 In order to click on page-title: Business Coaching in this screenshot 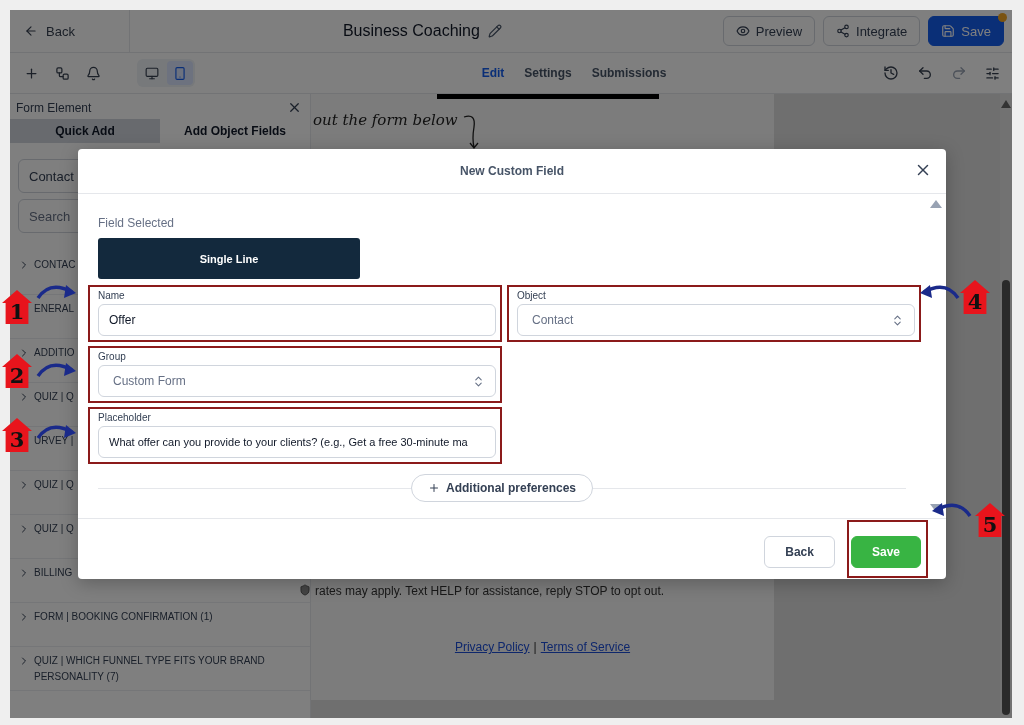, I will do `click(411, 31)`.